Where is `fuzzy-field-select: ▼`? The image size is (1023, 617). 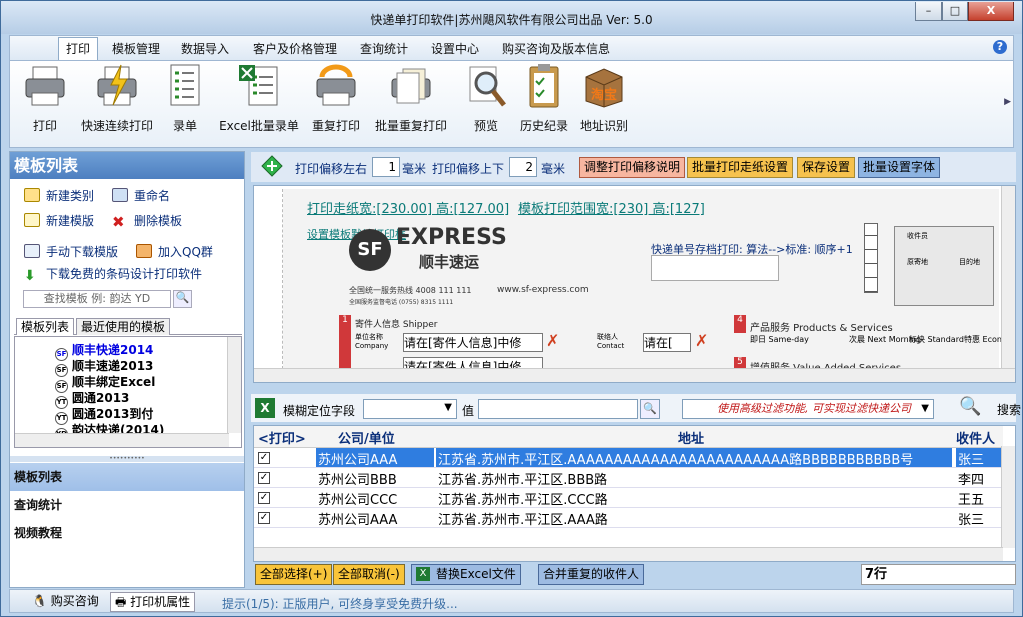
fuzzy-field-select: ▼ is located at coordinates (410, 409).